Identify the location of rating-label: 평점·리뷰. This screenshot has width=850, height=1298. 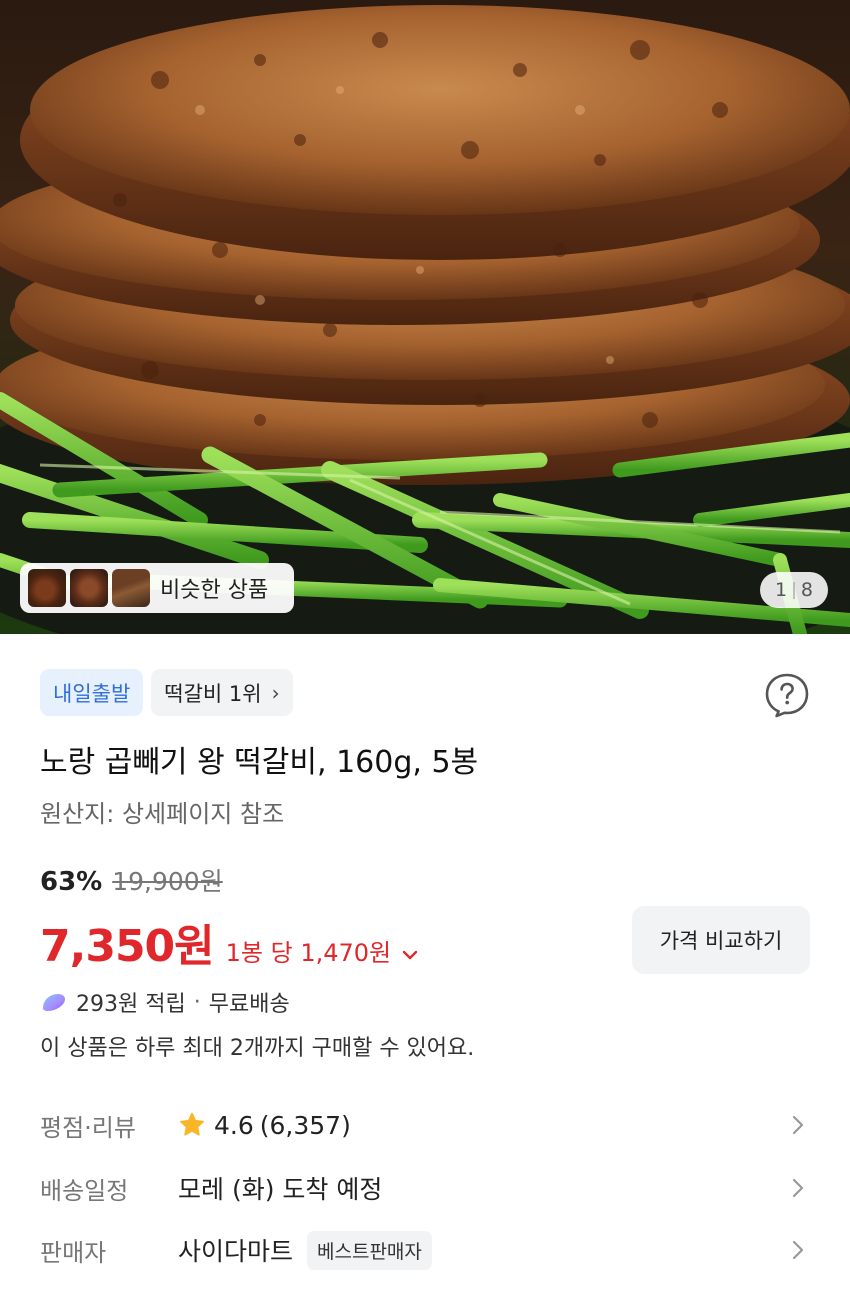
(88, 1127).